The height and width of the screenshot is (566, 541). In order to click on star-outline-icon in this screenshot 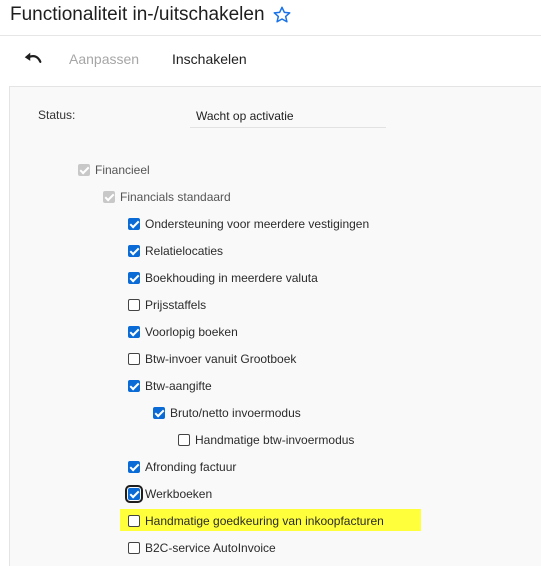, I will do `click(282, 15)`.